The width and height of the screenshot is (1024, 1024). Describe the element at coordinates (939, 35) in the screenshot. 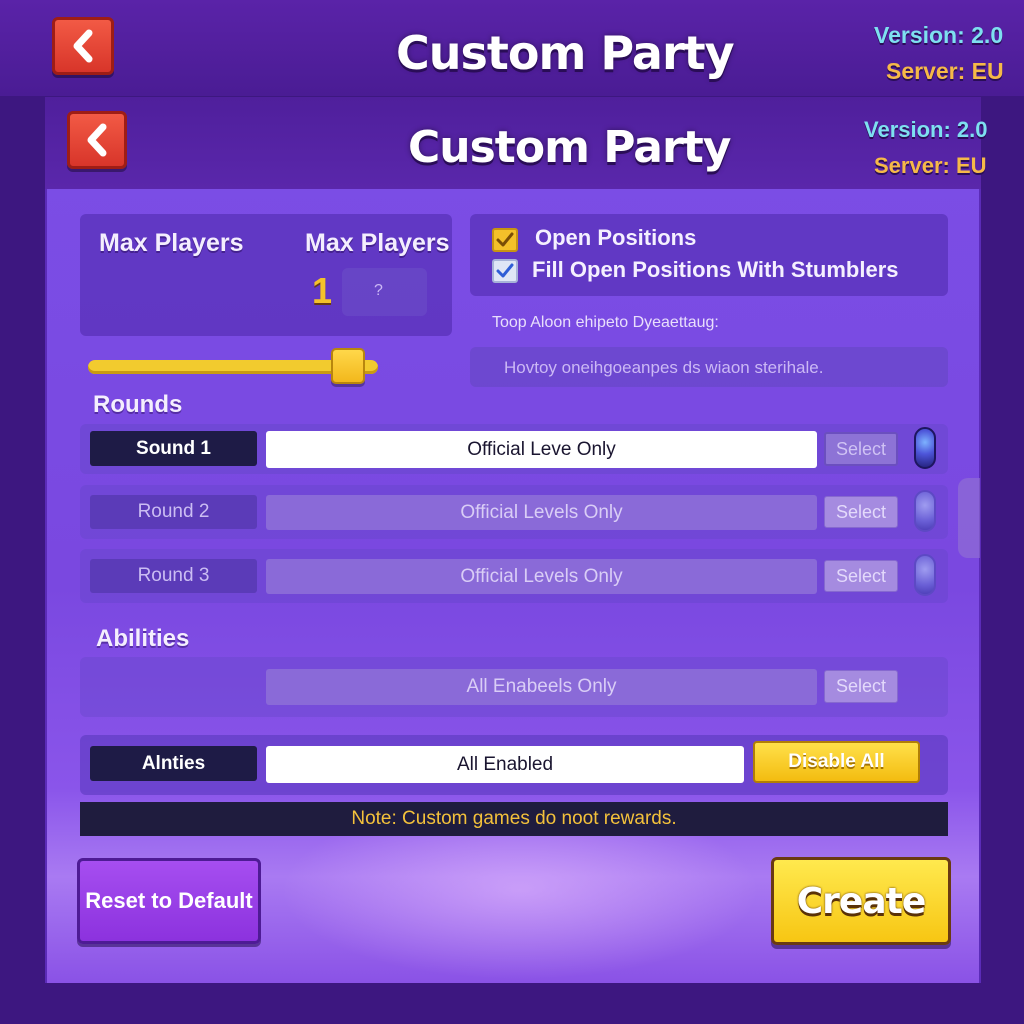

I see `outer-version-label: Version: 2.0` at that location.